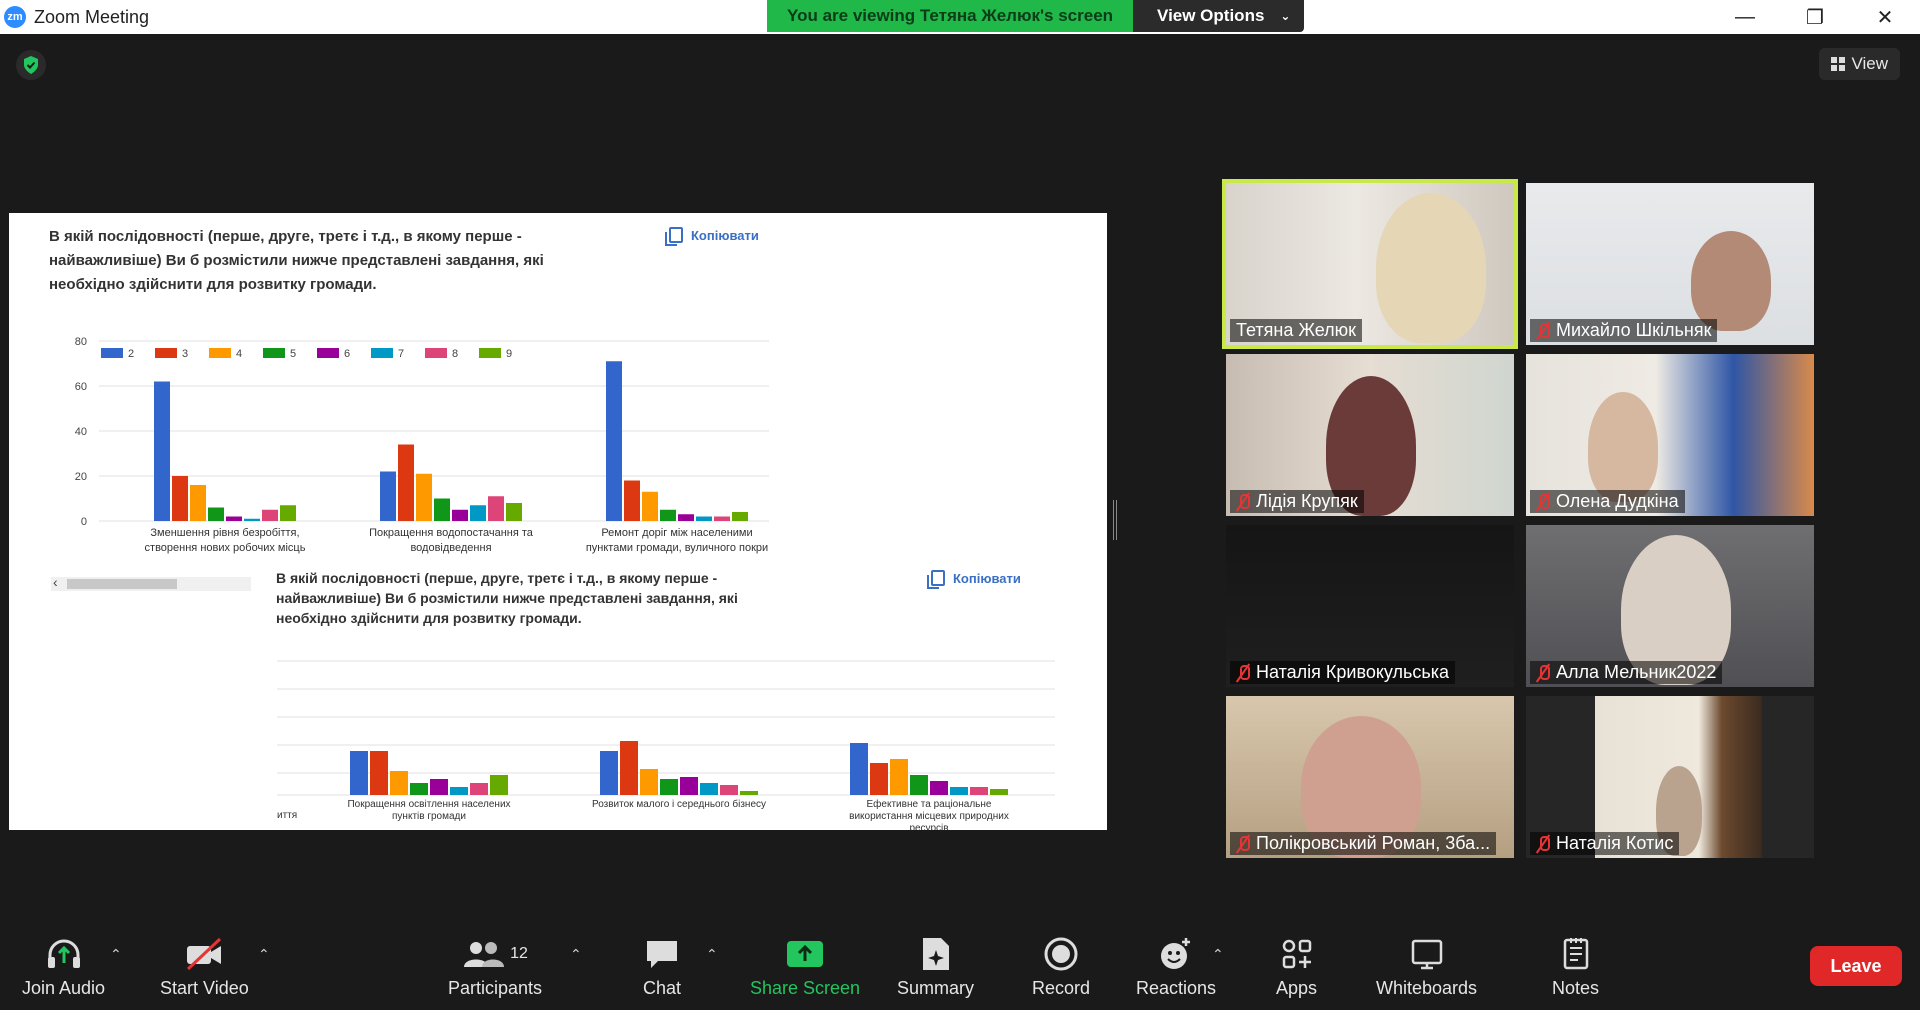 Image resolution: width=1920 pixels, height=1010 pixels. Describe the element at coordinates (64, 954) in the screenshot. I see `headphones-icon` at that location.